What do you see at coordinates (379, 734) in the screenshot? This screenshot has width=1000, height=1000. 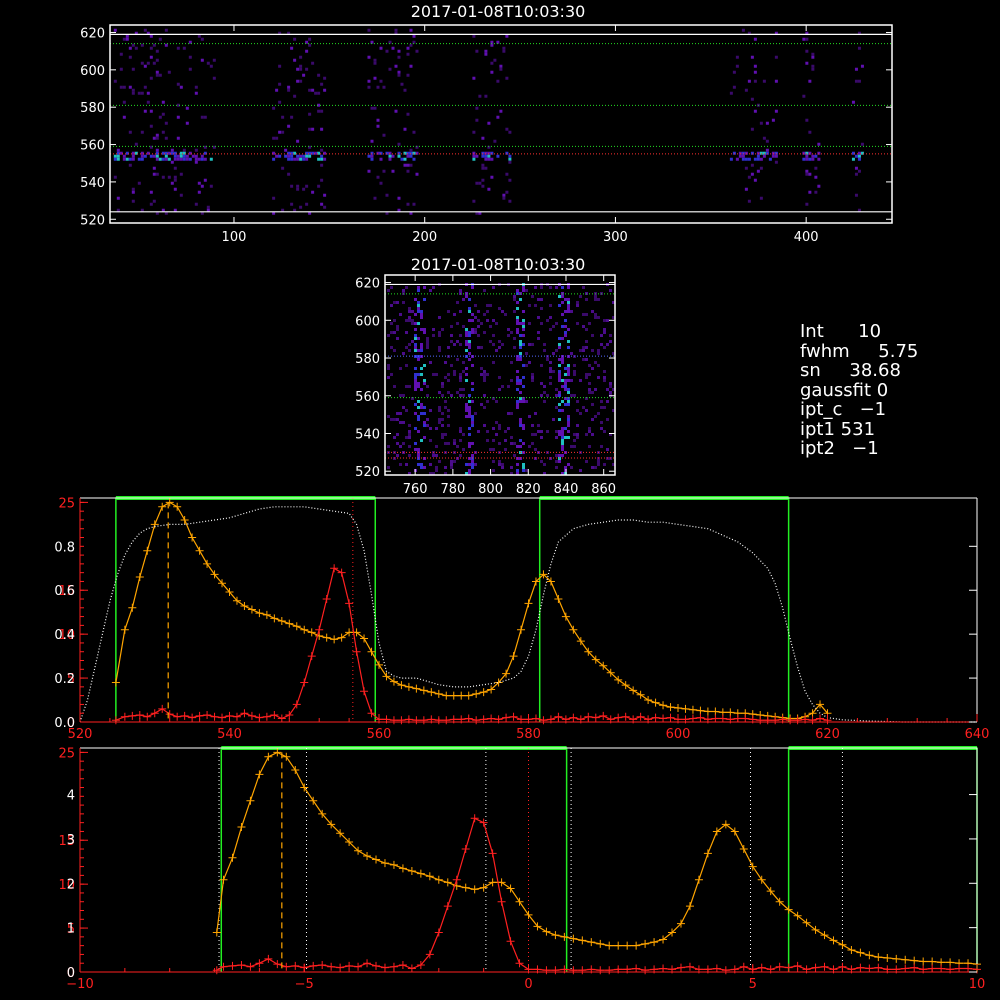 I see `x-tick-label: 560` at bounding box center [379, 734].